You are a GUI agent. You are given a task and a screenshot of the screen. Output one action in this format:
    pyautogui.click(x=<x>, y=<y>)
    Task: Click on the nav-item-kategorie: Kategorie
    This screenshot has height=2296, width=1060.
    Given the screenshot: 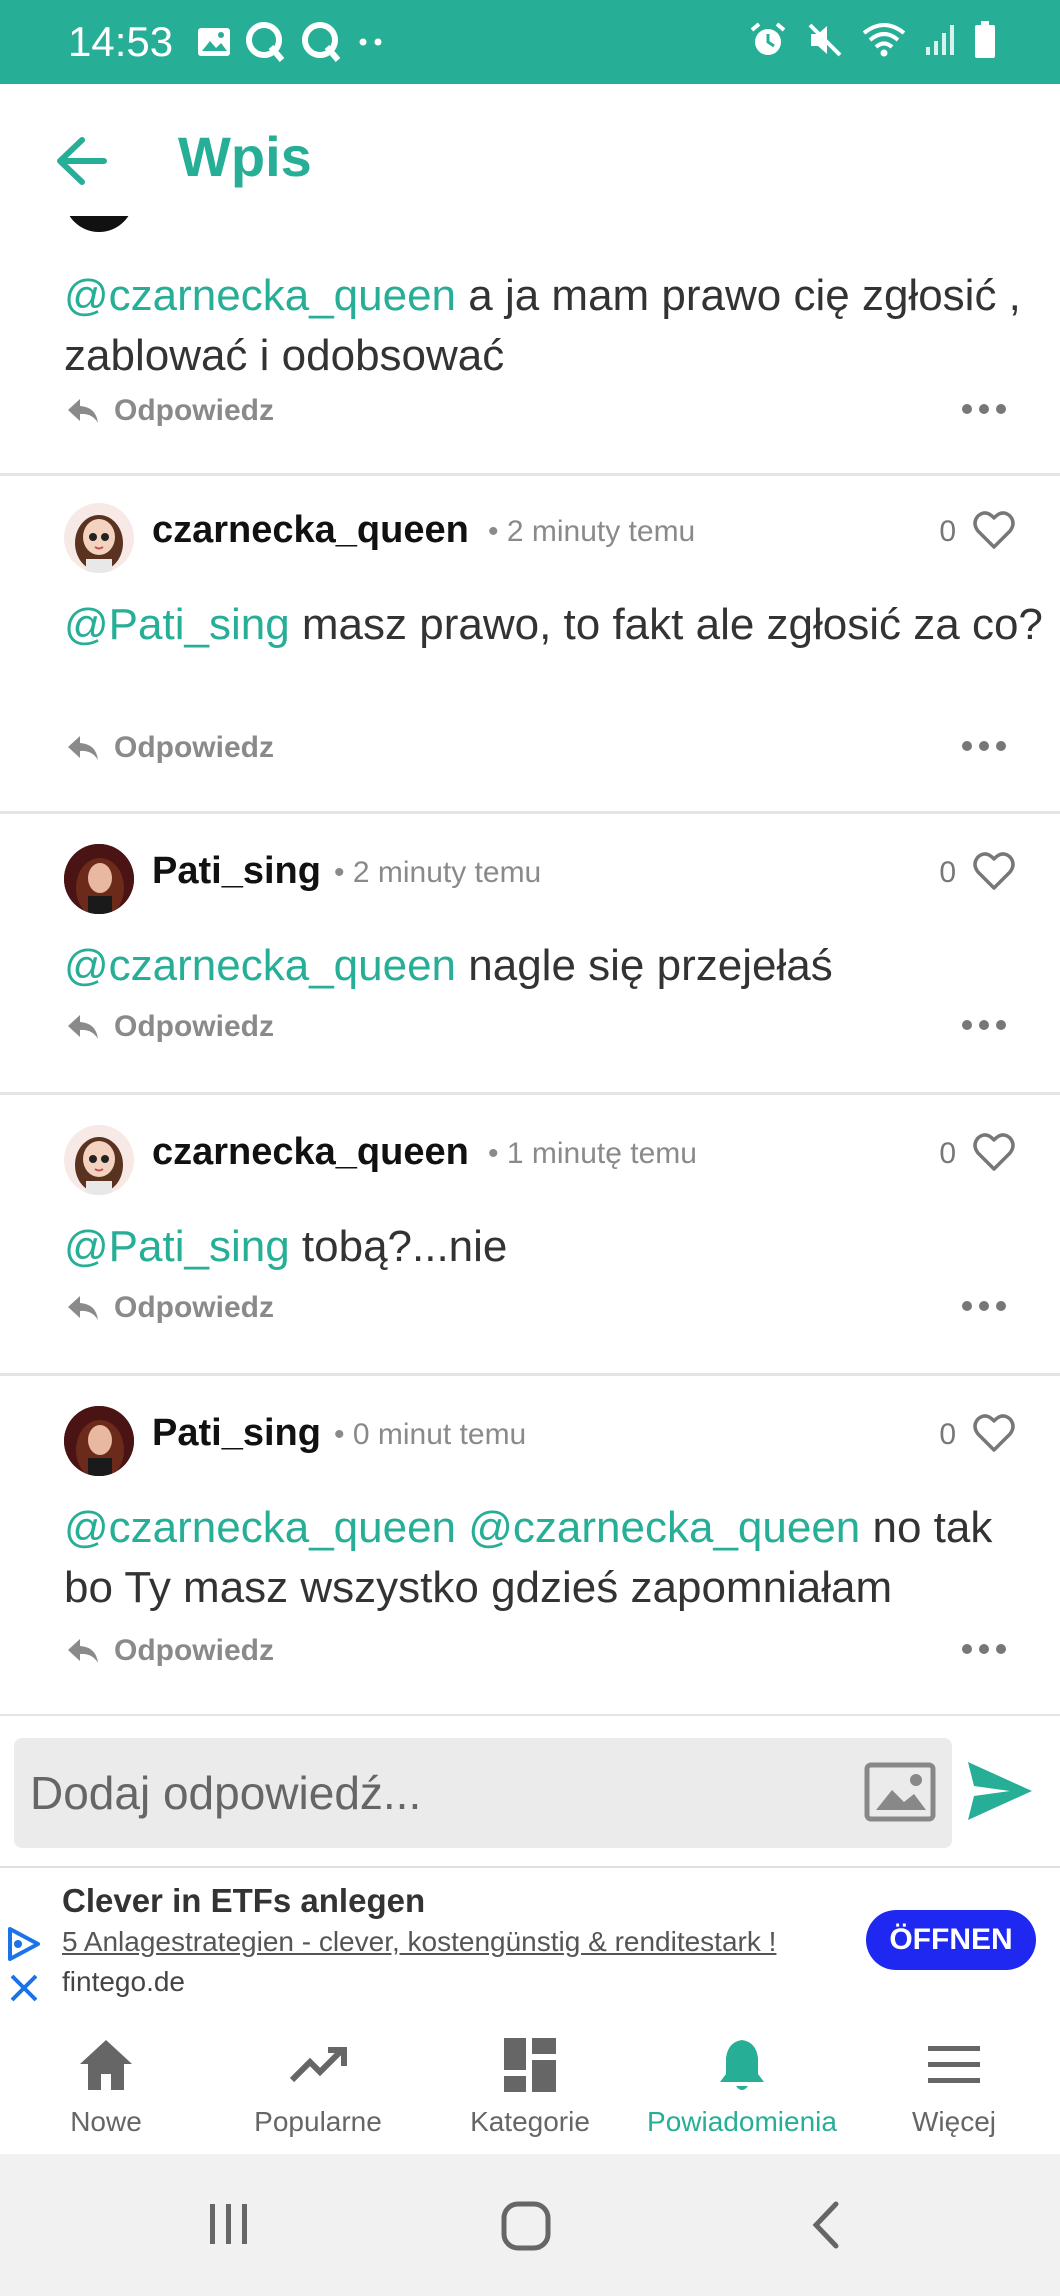 What is the action you would take?
    pyautogui.click(x=530, y=2084)
    